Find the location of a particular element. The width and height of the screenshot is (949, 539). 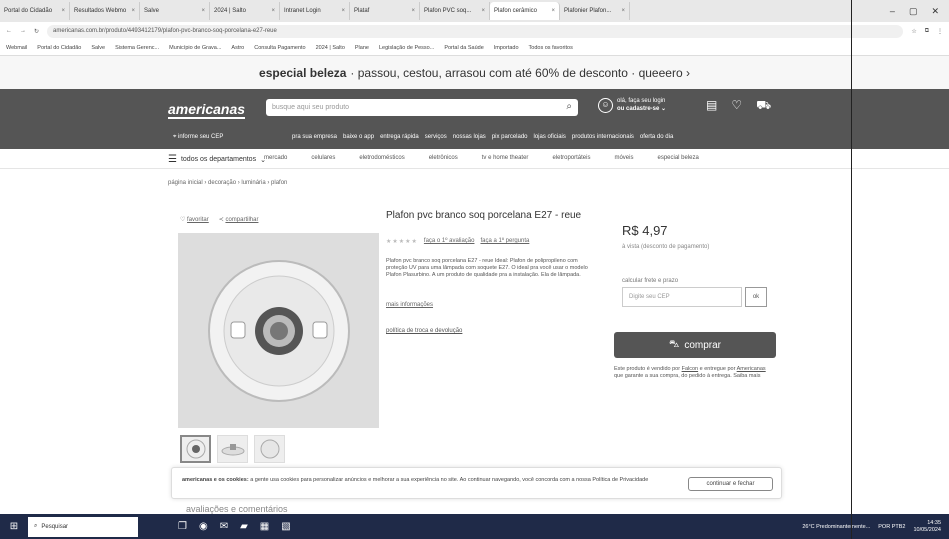

bookmark-item: Plane is located at coordinates (362, 48).